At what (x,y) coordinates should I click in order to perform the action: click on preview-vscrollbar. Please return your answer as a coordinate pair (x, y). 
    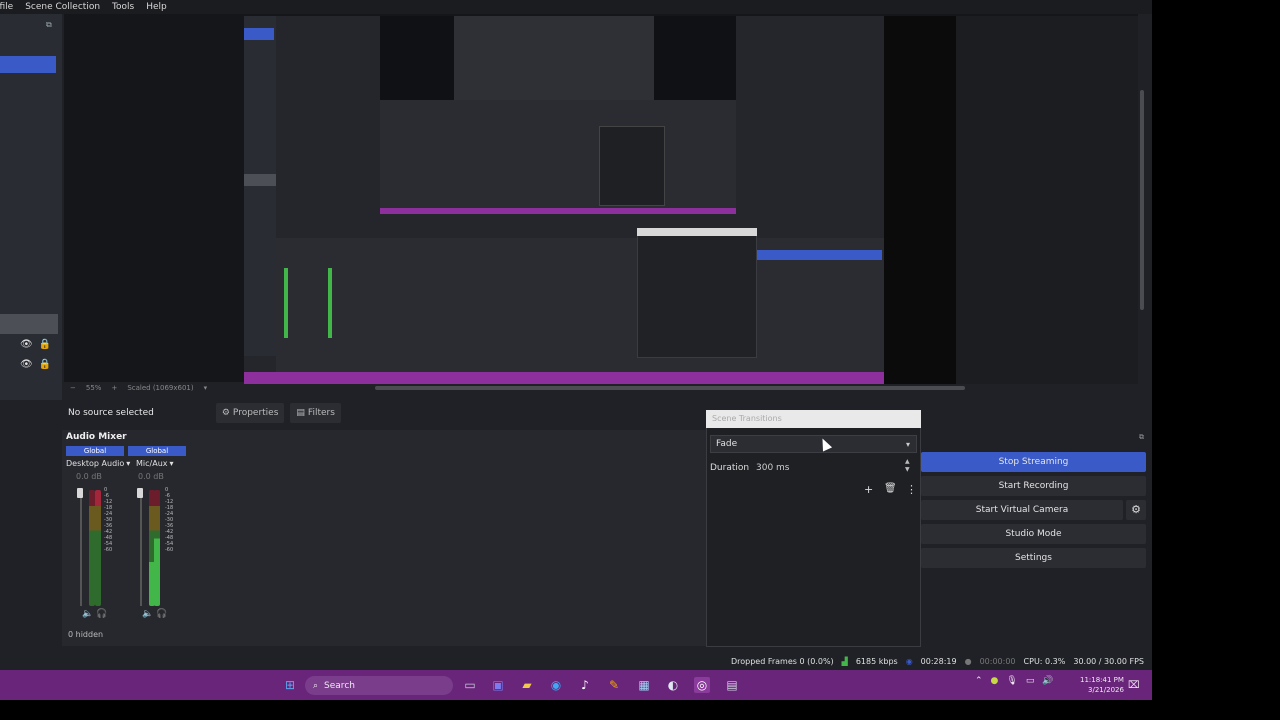
    Looking at the image, I should click on (1142, 200).